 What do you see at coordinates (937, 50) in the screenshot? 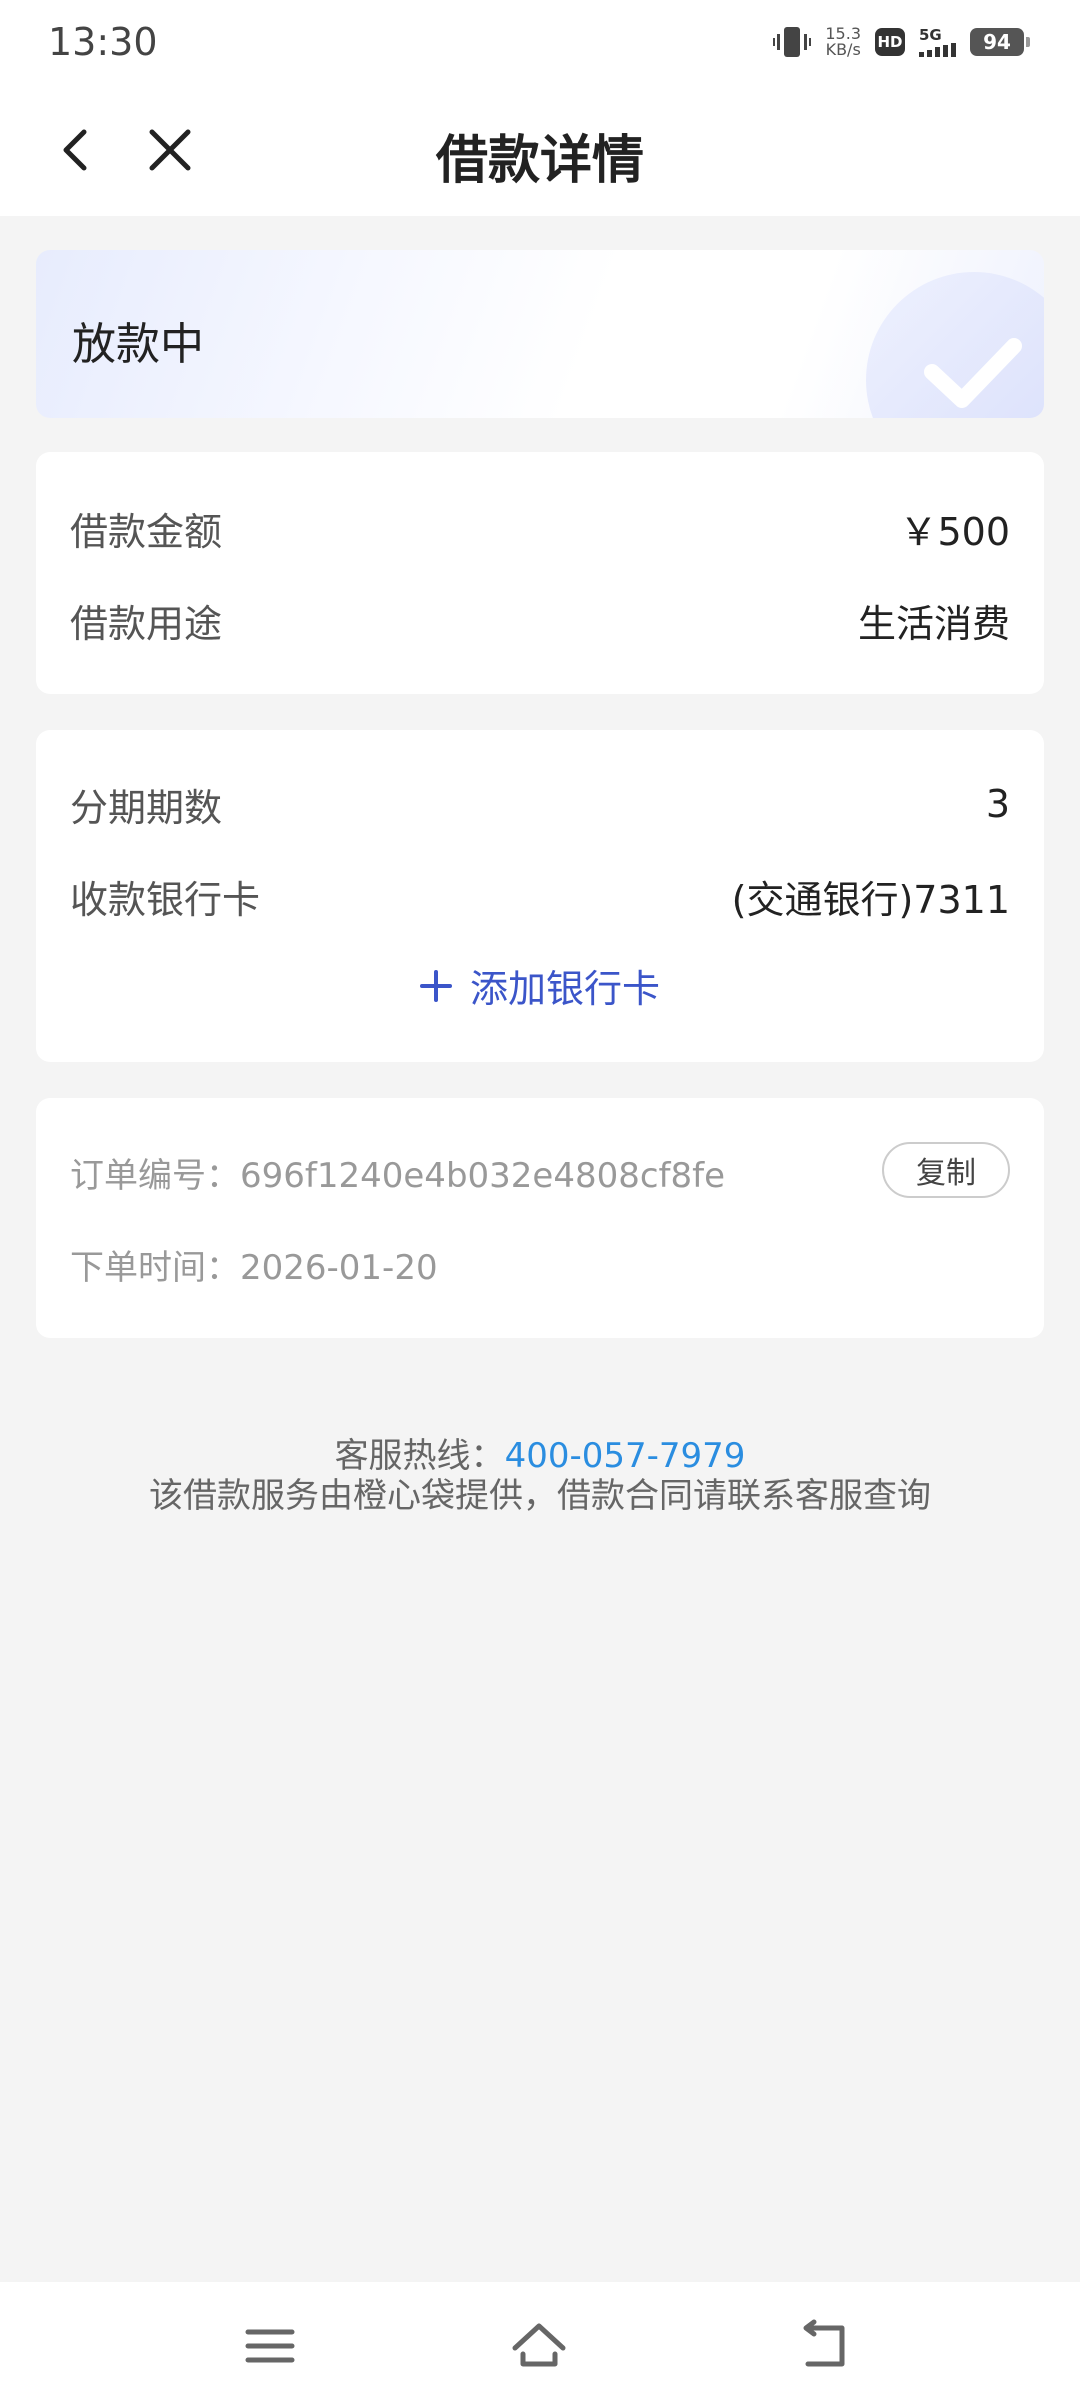
I see `signal-bars` at bounding box center [937, 50].